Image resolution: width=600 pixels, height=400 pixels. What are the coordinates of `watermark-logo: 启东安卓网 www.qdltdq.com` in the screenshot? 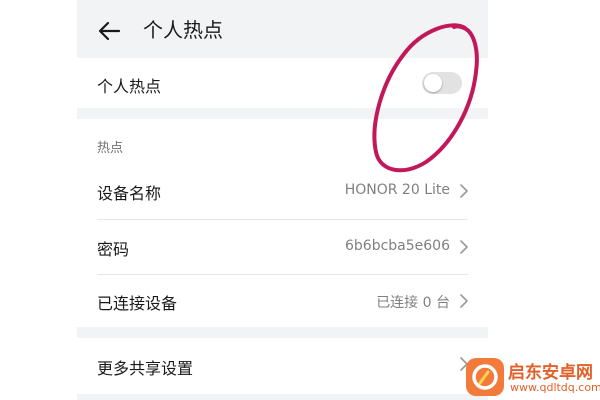 It's located at (533, 378).